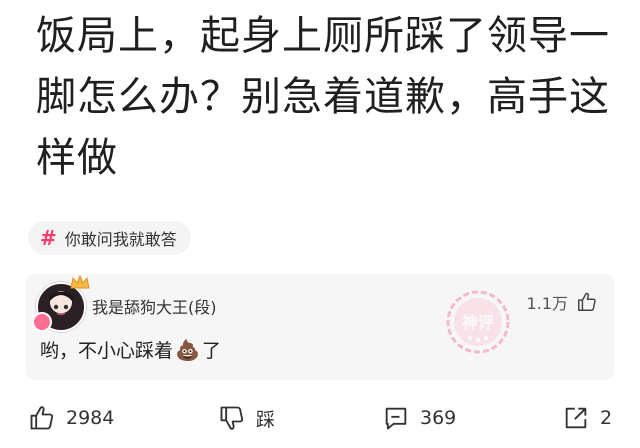 The height and width of the screenshot is (448, 640). Describe the element at coordinates (320, 418) in the screenshot. I see `action-bar: 2984 踩 369 2` at that location.